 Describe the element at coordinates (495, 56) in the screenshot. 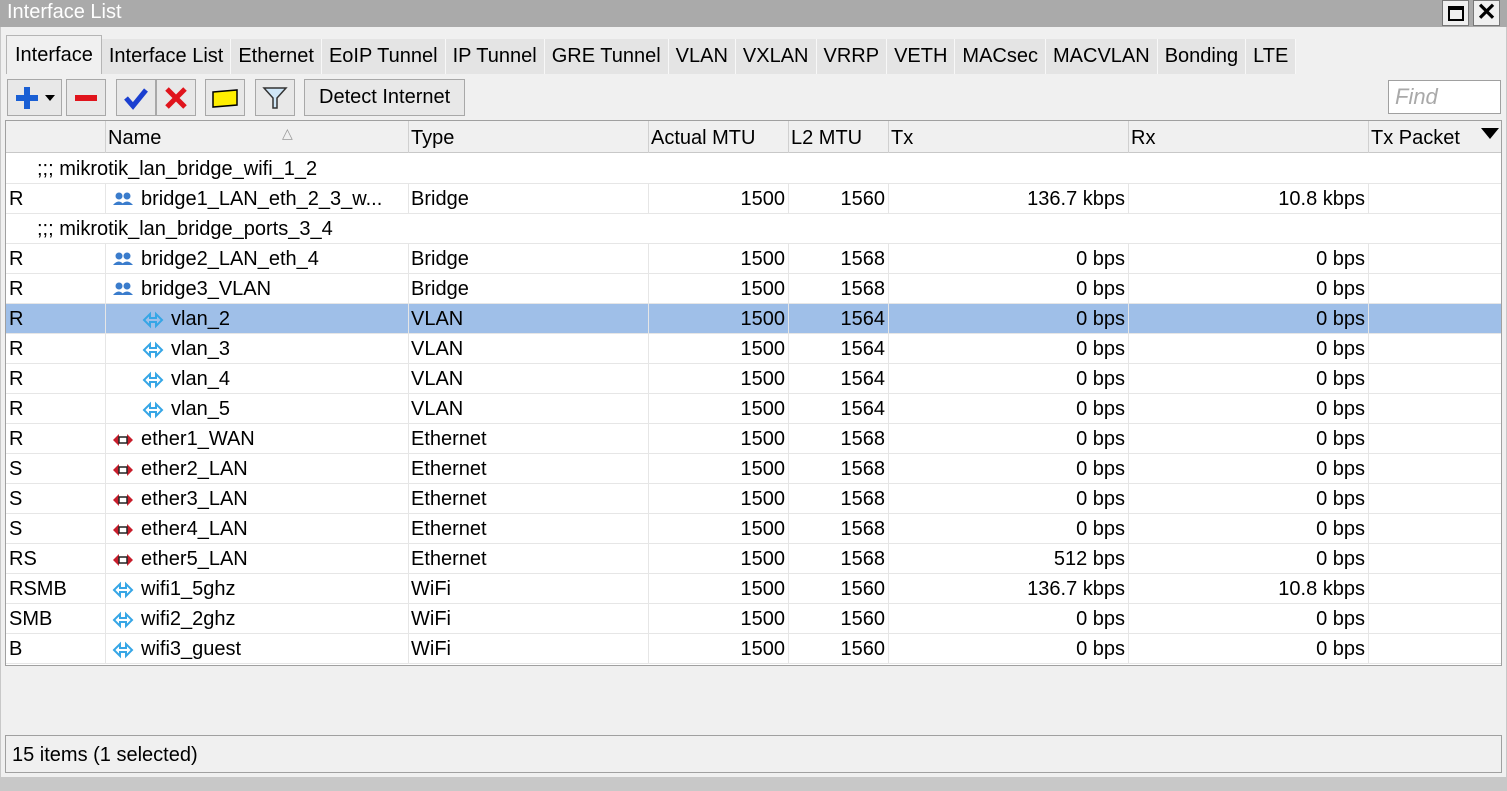

I see `tab-ip-tunnel: IP Tunnel` at that location.